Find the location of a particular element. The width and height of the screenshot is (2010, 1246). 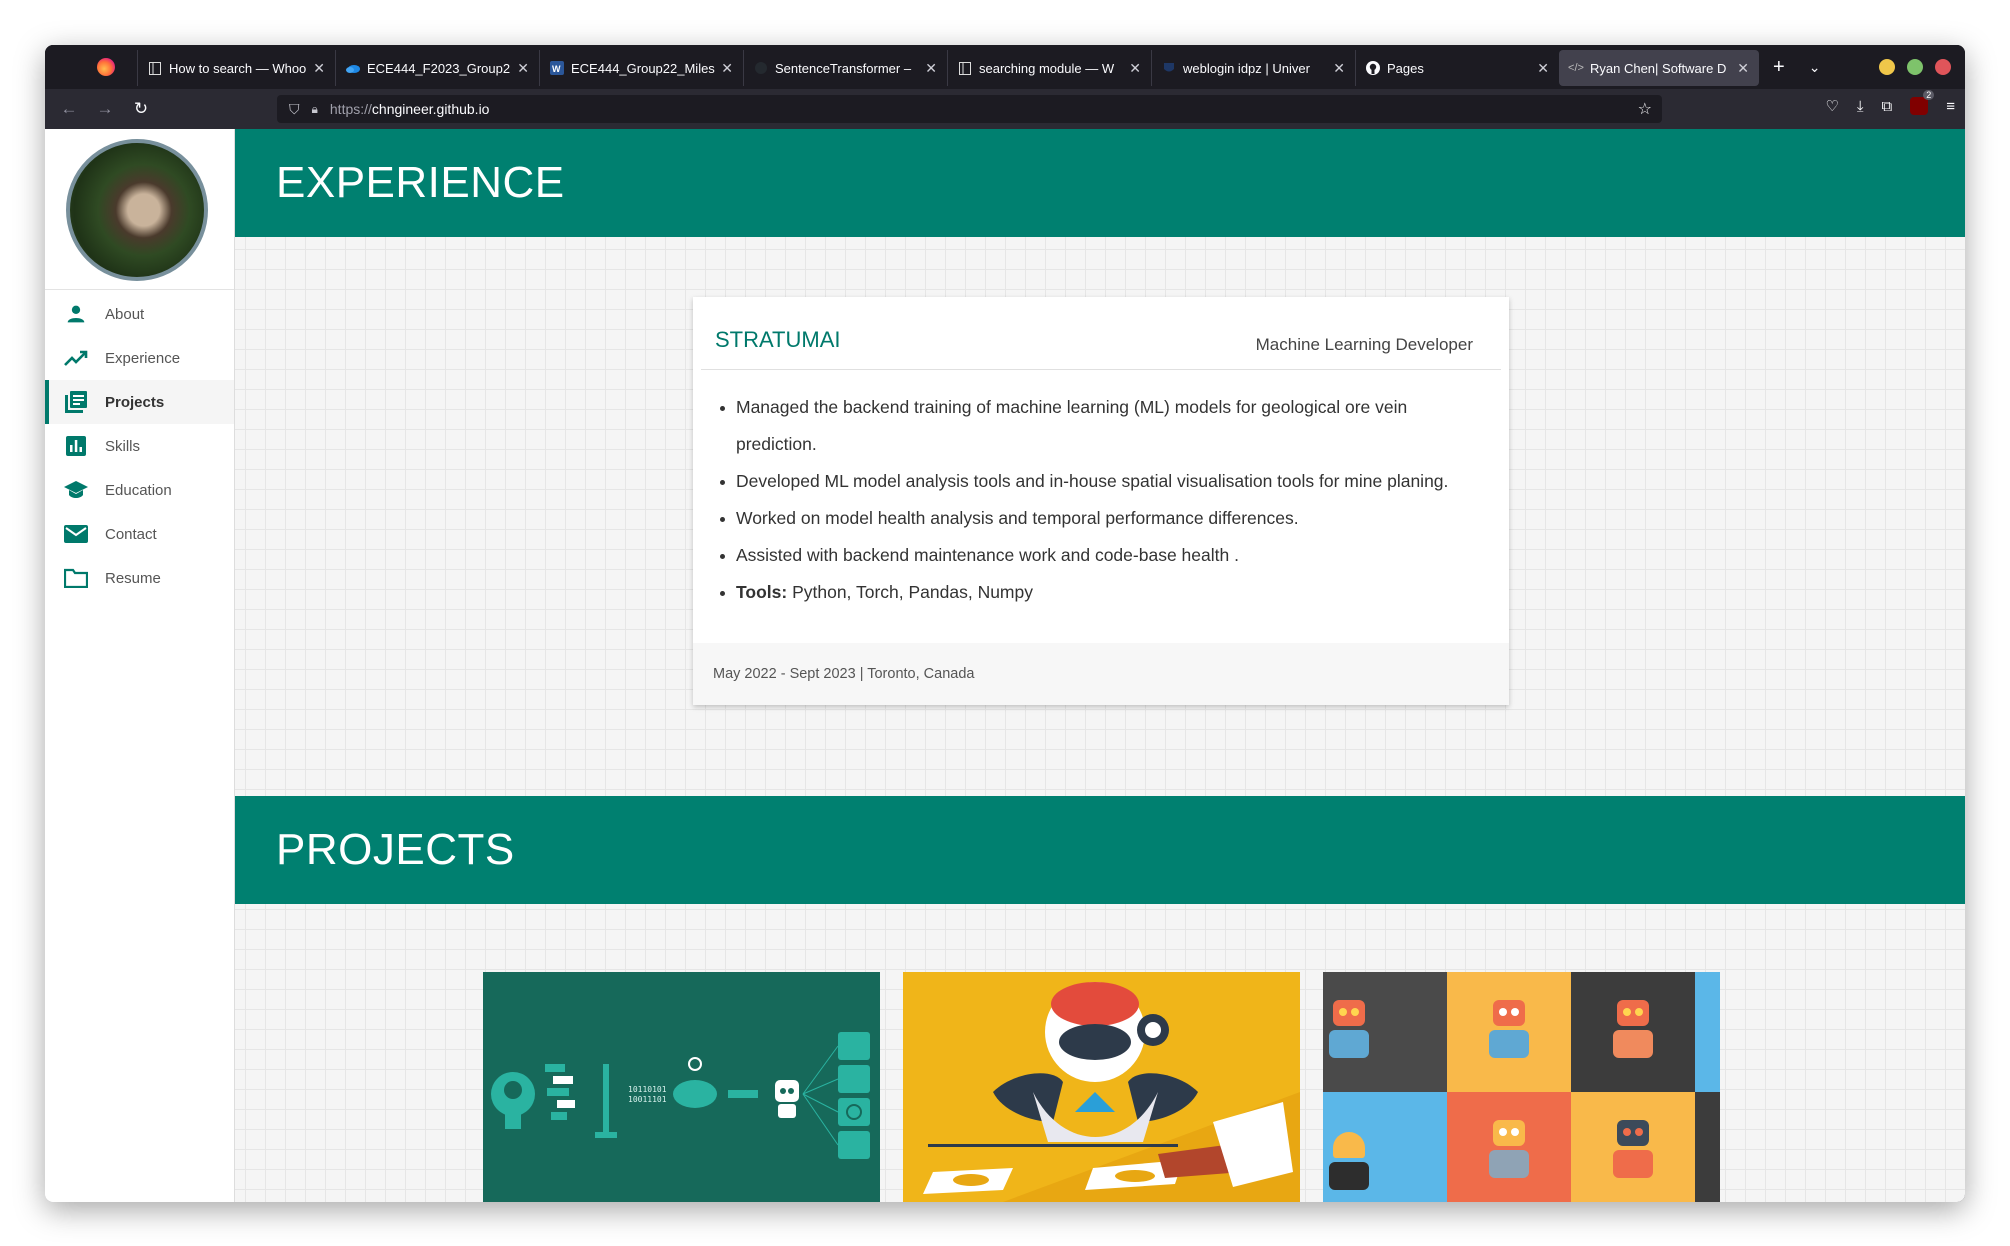

tab-searching-module: searching module — W ✕ is located at coordinates (1049, 68).